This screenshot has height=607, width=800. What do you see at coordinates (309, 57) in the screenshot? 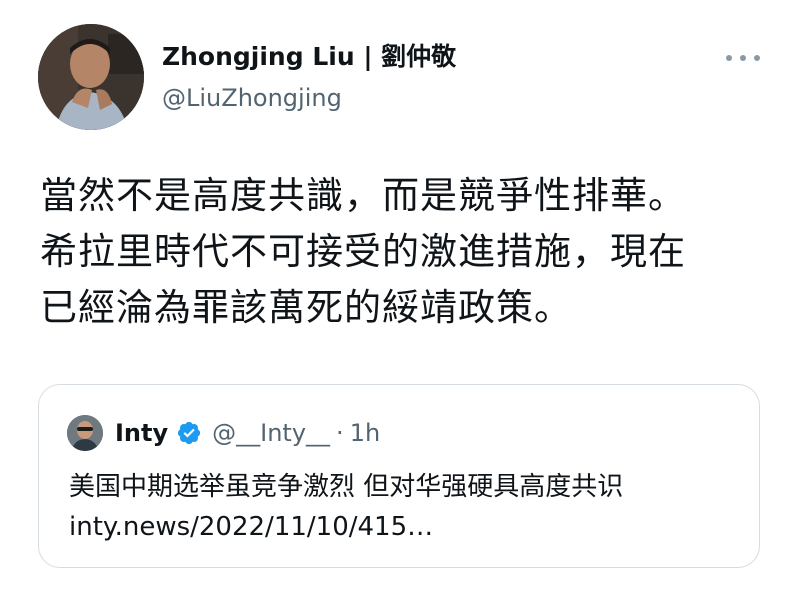
I see `author-name: Zhongjing Liu | 劉仲敬` at bounding box center [309, 57].